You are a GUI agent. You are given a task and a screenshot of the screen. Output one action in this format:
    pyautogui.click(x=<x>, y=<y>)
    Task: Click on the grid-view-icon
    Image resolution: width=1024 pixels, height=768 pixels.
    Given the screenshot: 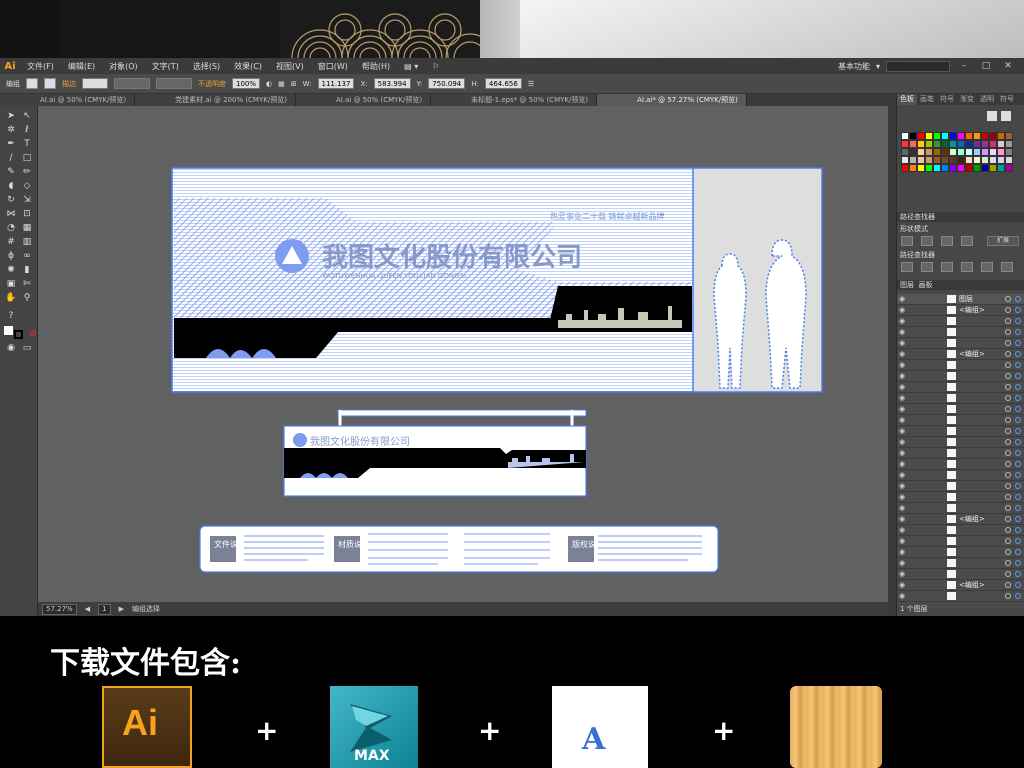 What is the action you would take?
    pyautogui.click(x=992, y=116)
    